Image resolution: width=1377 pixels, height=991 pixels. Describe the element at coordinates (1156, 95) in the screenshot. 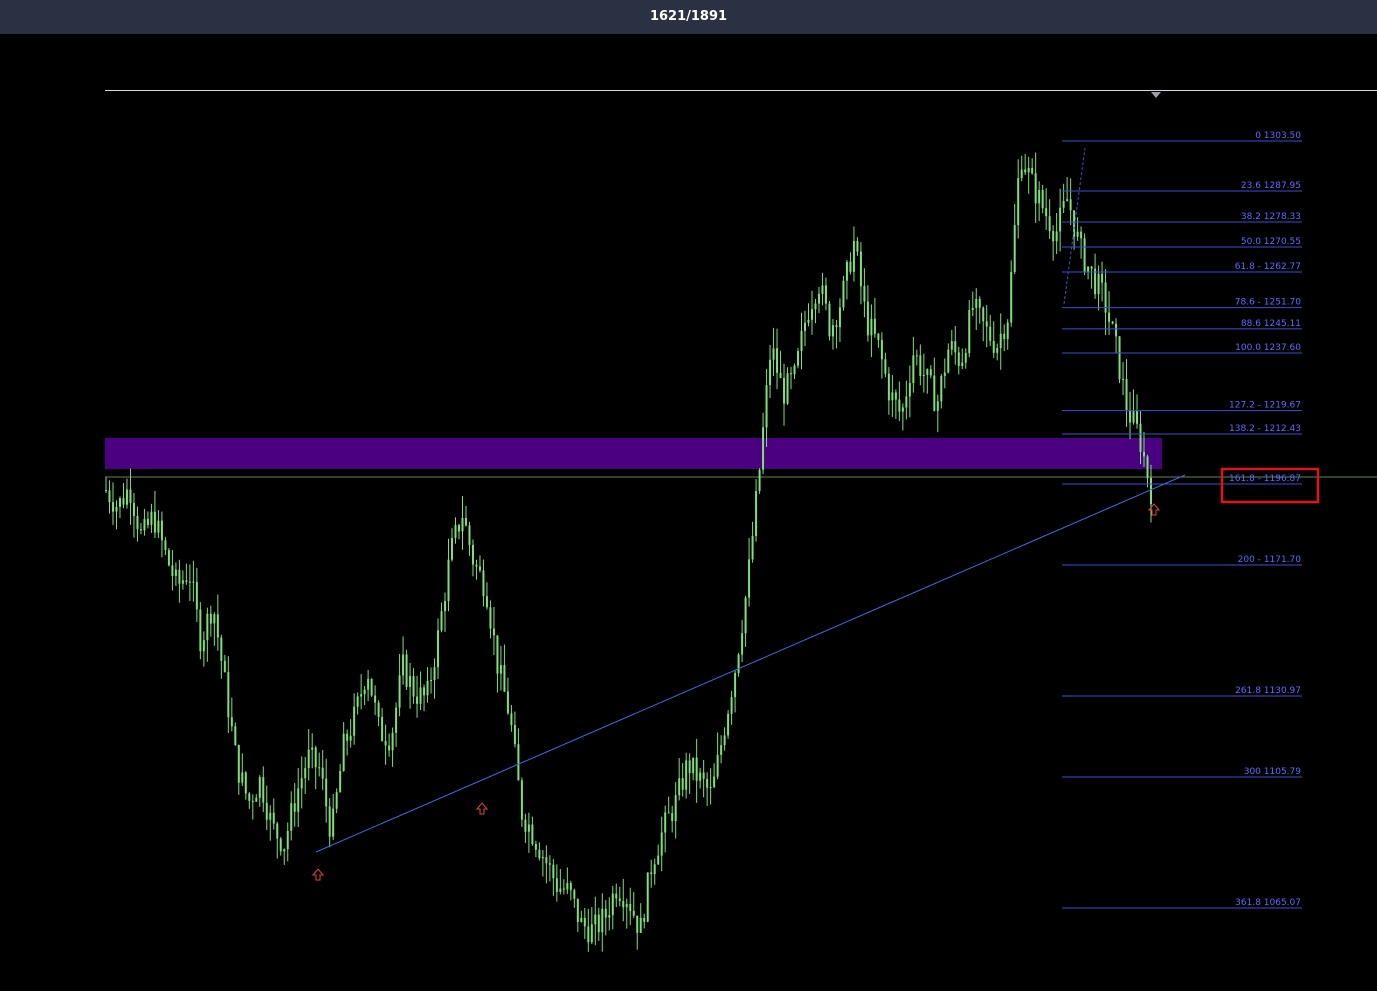

I see `chart-shift-marker-icon` at that location.